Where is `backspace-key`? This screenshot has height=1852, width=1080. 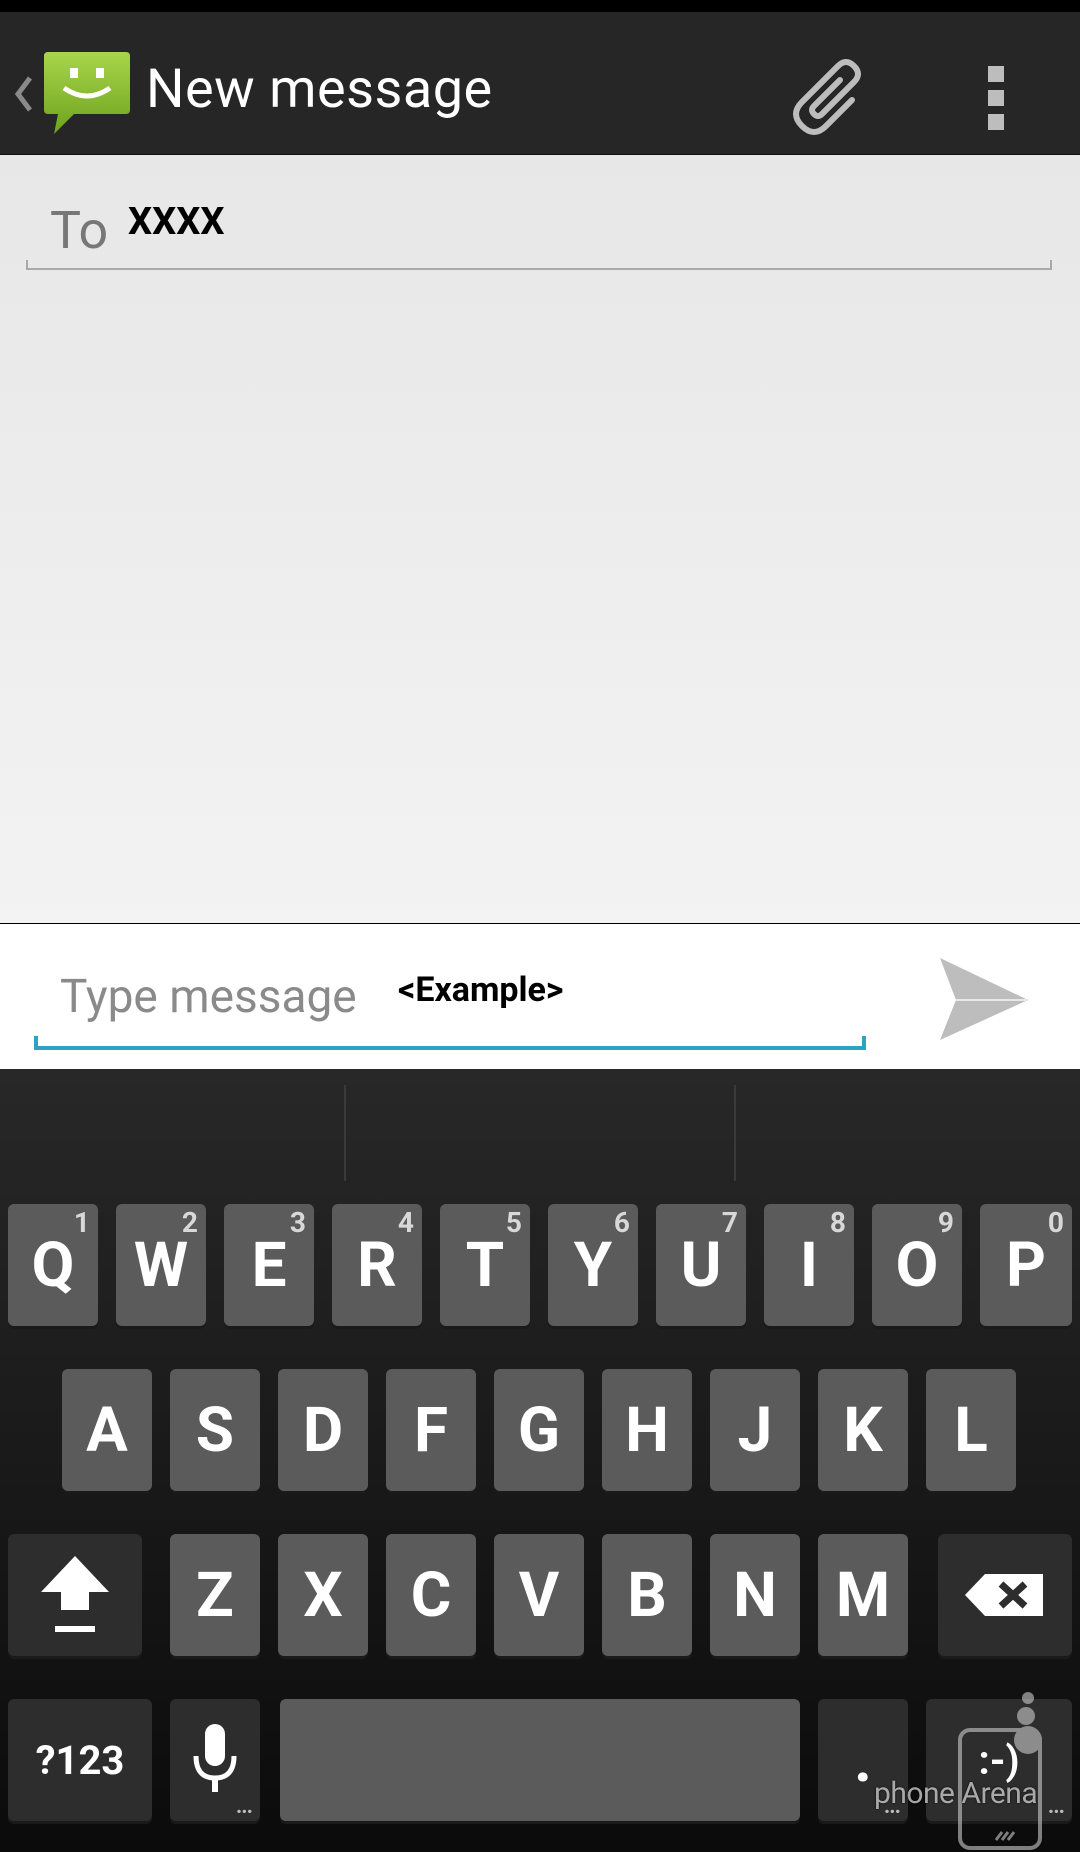 backspace-key is located at coordinates (1005, 1595).